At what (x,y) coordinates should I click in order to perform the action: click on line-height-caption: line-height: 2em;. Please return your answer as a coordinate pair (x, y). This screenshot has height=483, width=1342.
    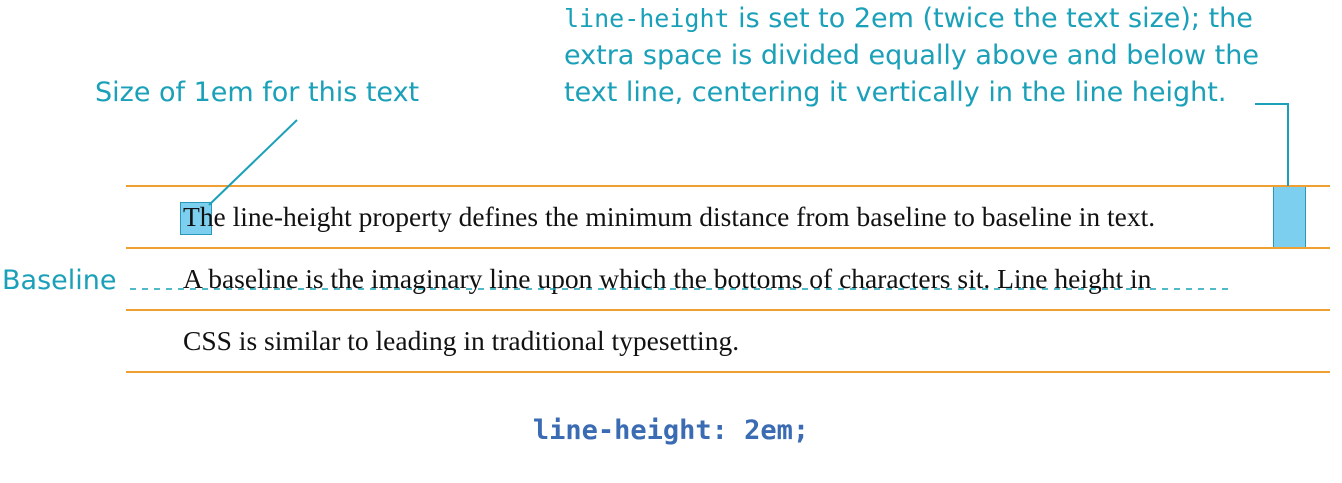
    Looking at the image, I should click on (671, 430).